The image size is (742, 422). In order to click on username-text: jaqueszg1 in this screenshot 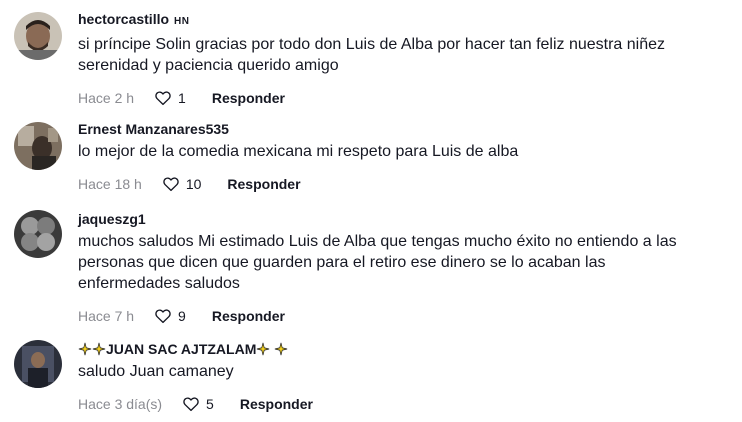, I will do `click(112, 219)`.